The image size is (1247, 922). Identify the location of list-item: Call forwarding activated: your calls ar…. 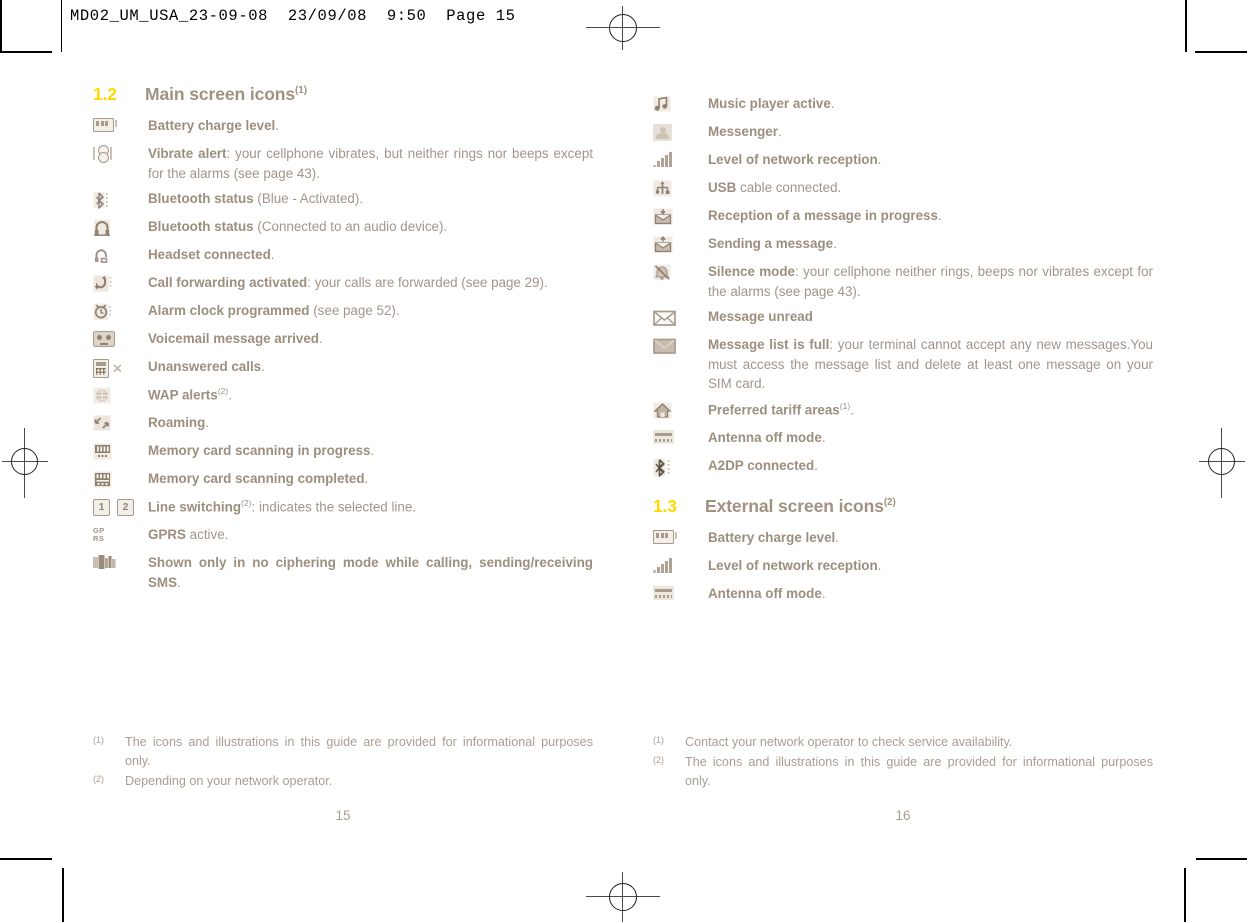
(343, 284).